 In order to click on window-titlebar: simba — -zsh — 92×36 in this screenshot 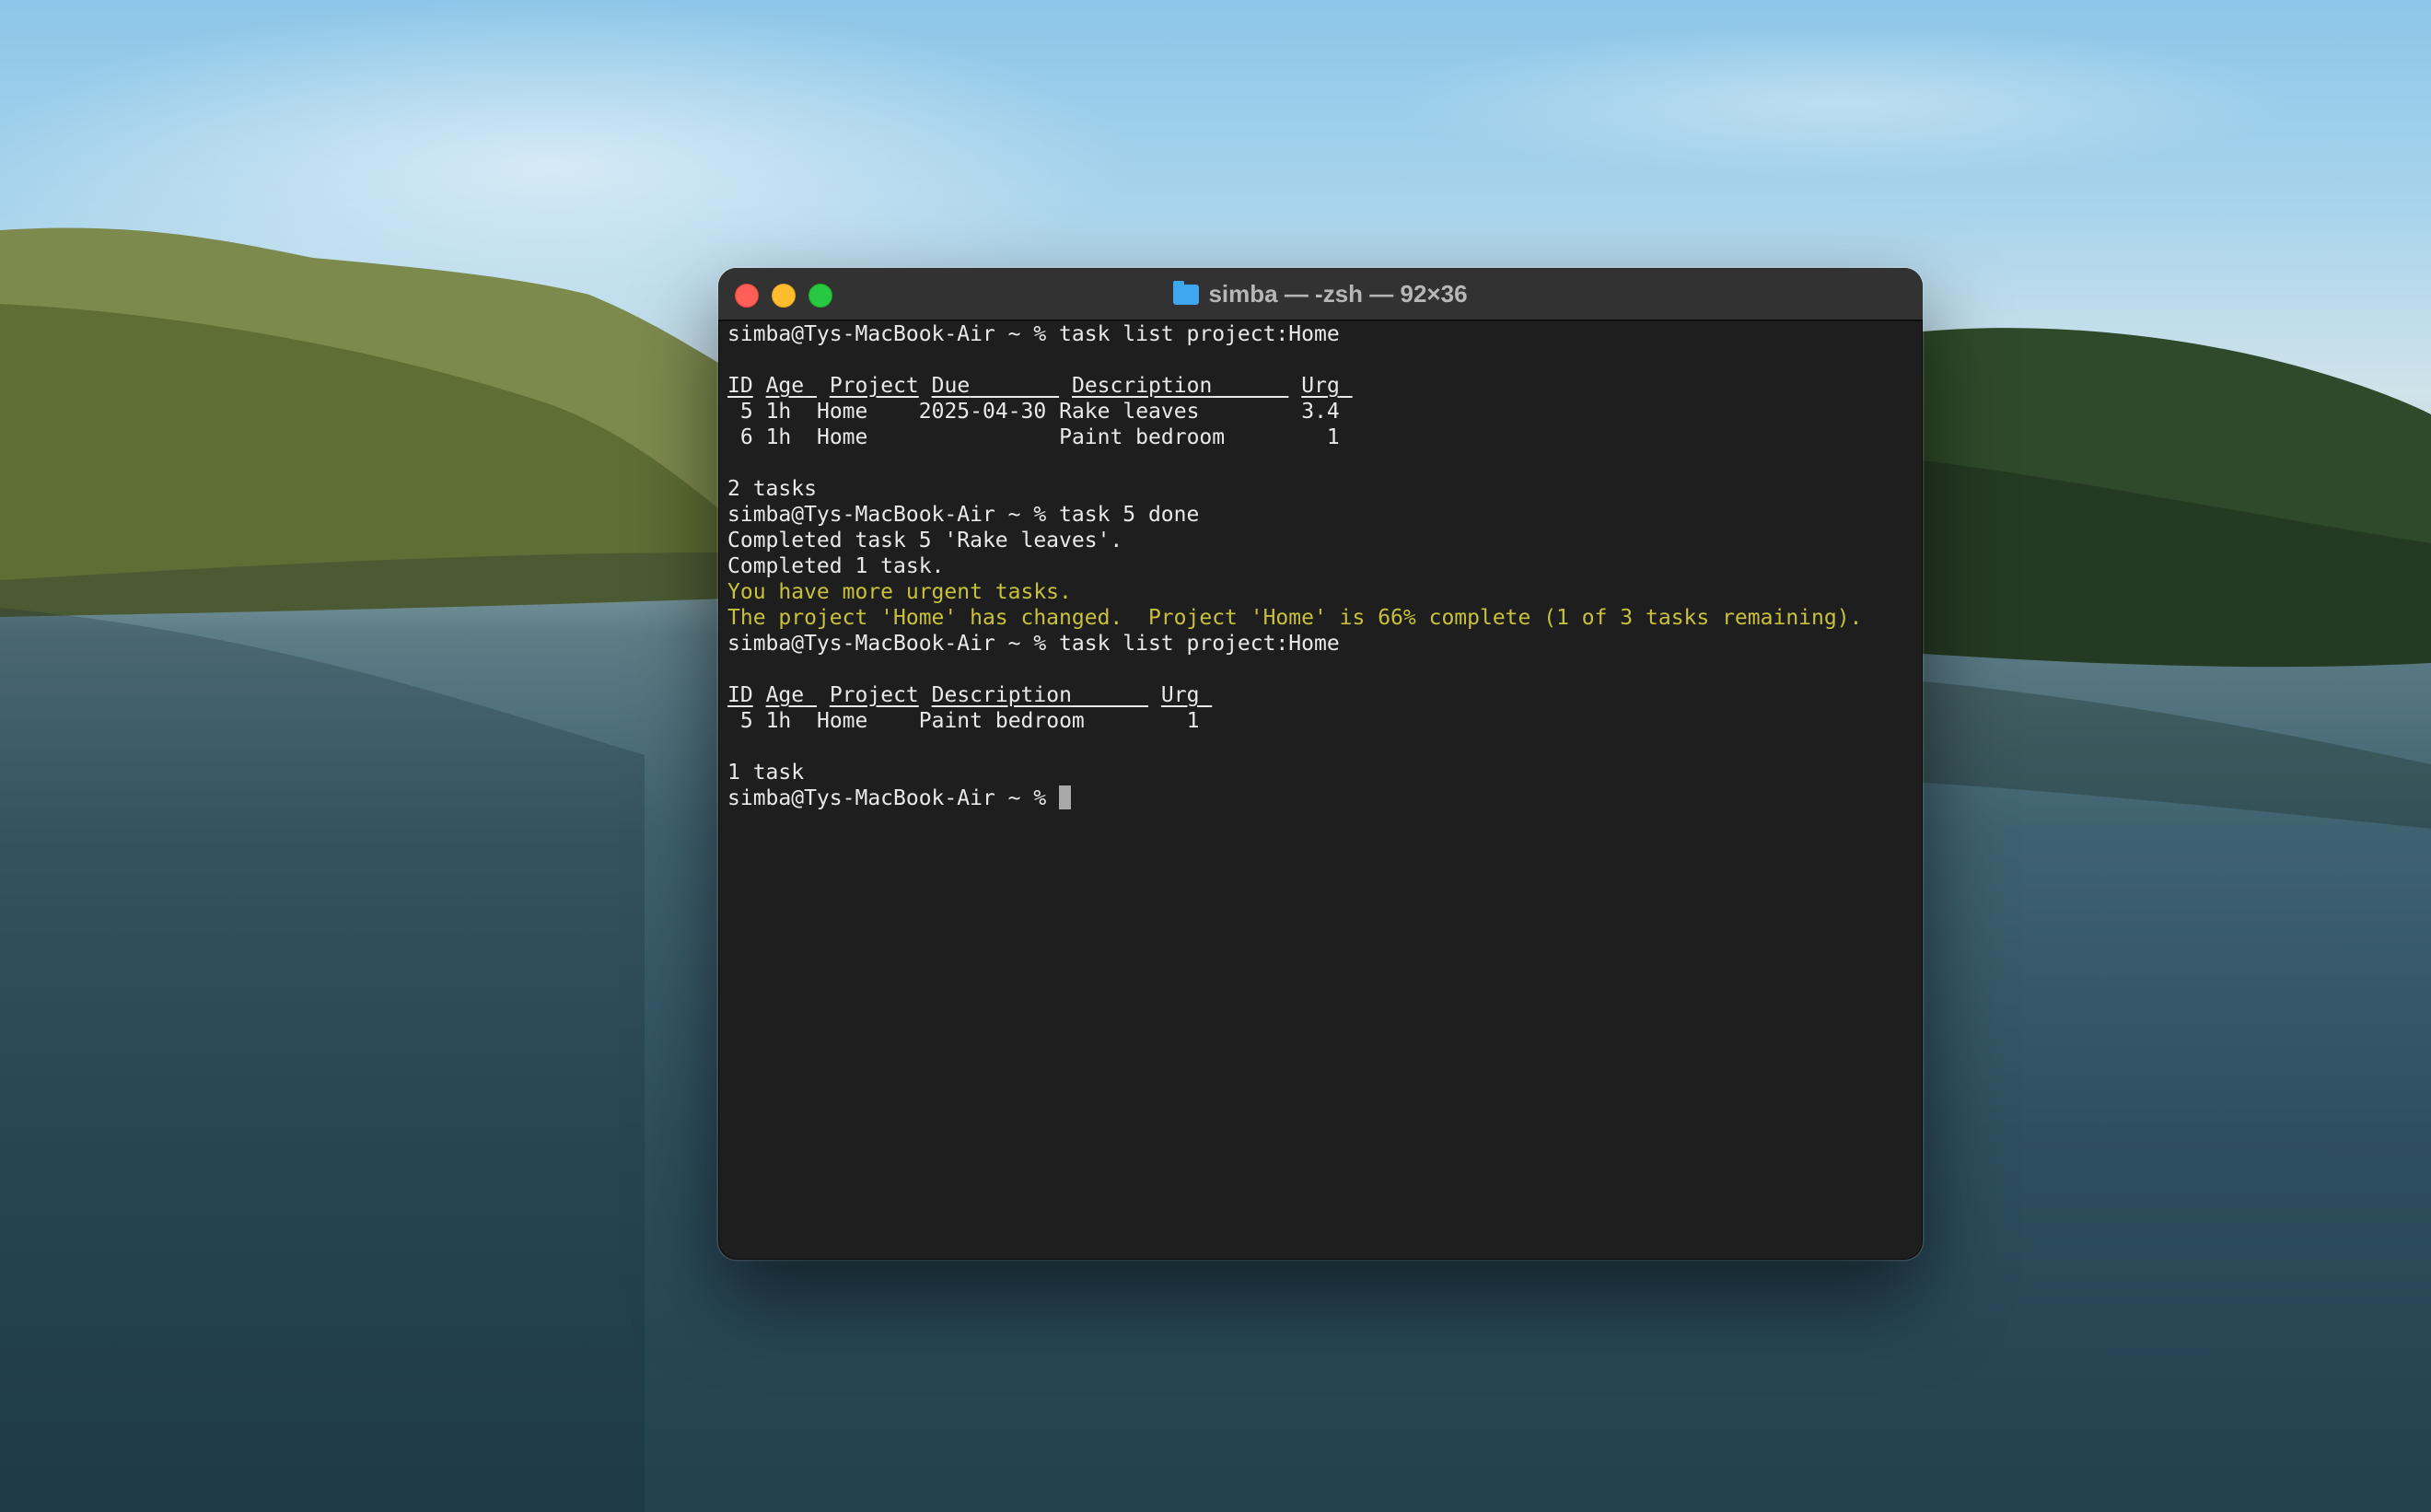, I will do `click(1320, 294)`.